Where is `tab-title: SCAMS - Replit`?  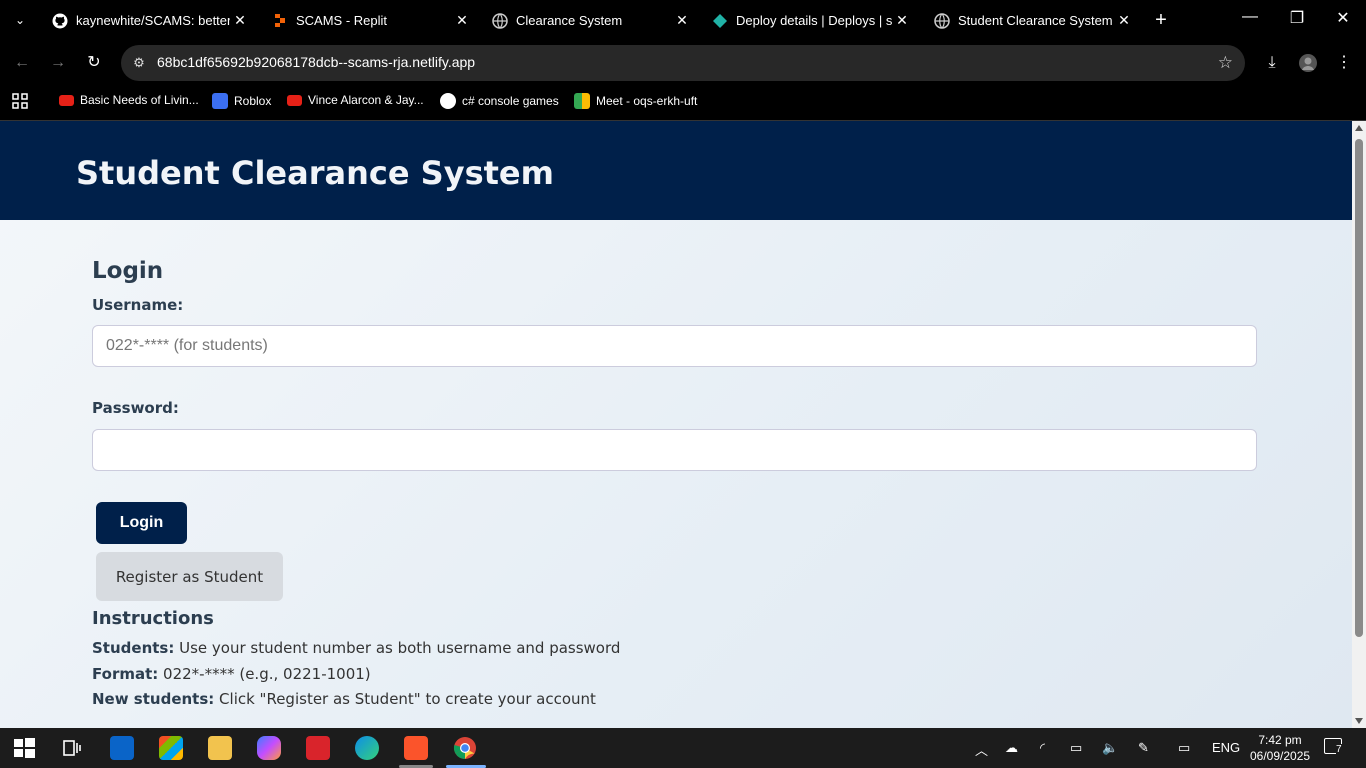
tab-title: SCAMS - Replit is located at coordinates (342, 20).